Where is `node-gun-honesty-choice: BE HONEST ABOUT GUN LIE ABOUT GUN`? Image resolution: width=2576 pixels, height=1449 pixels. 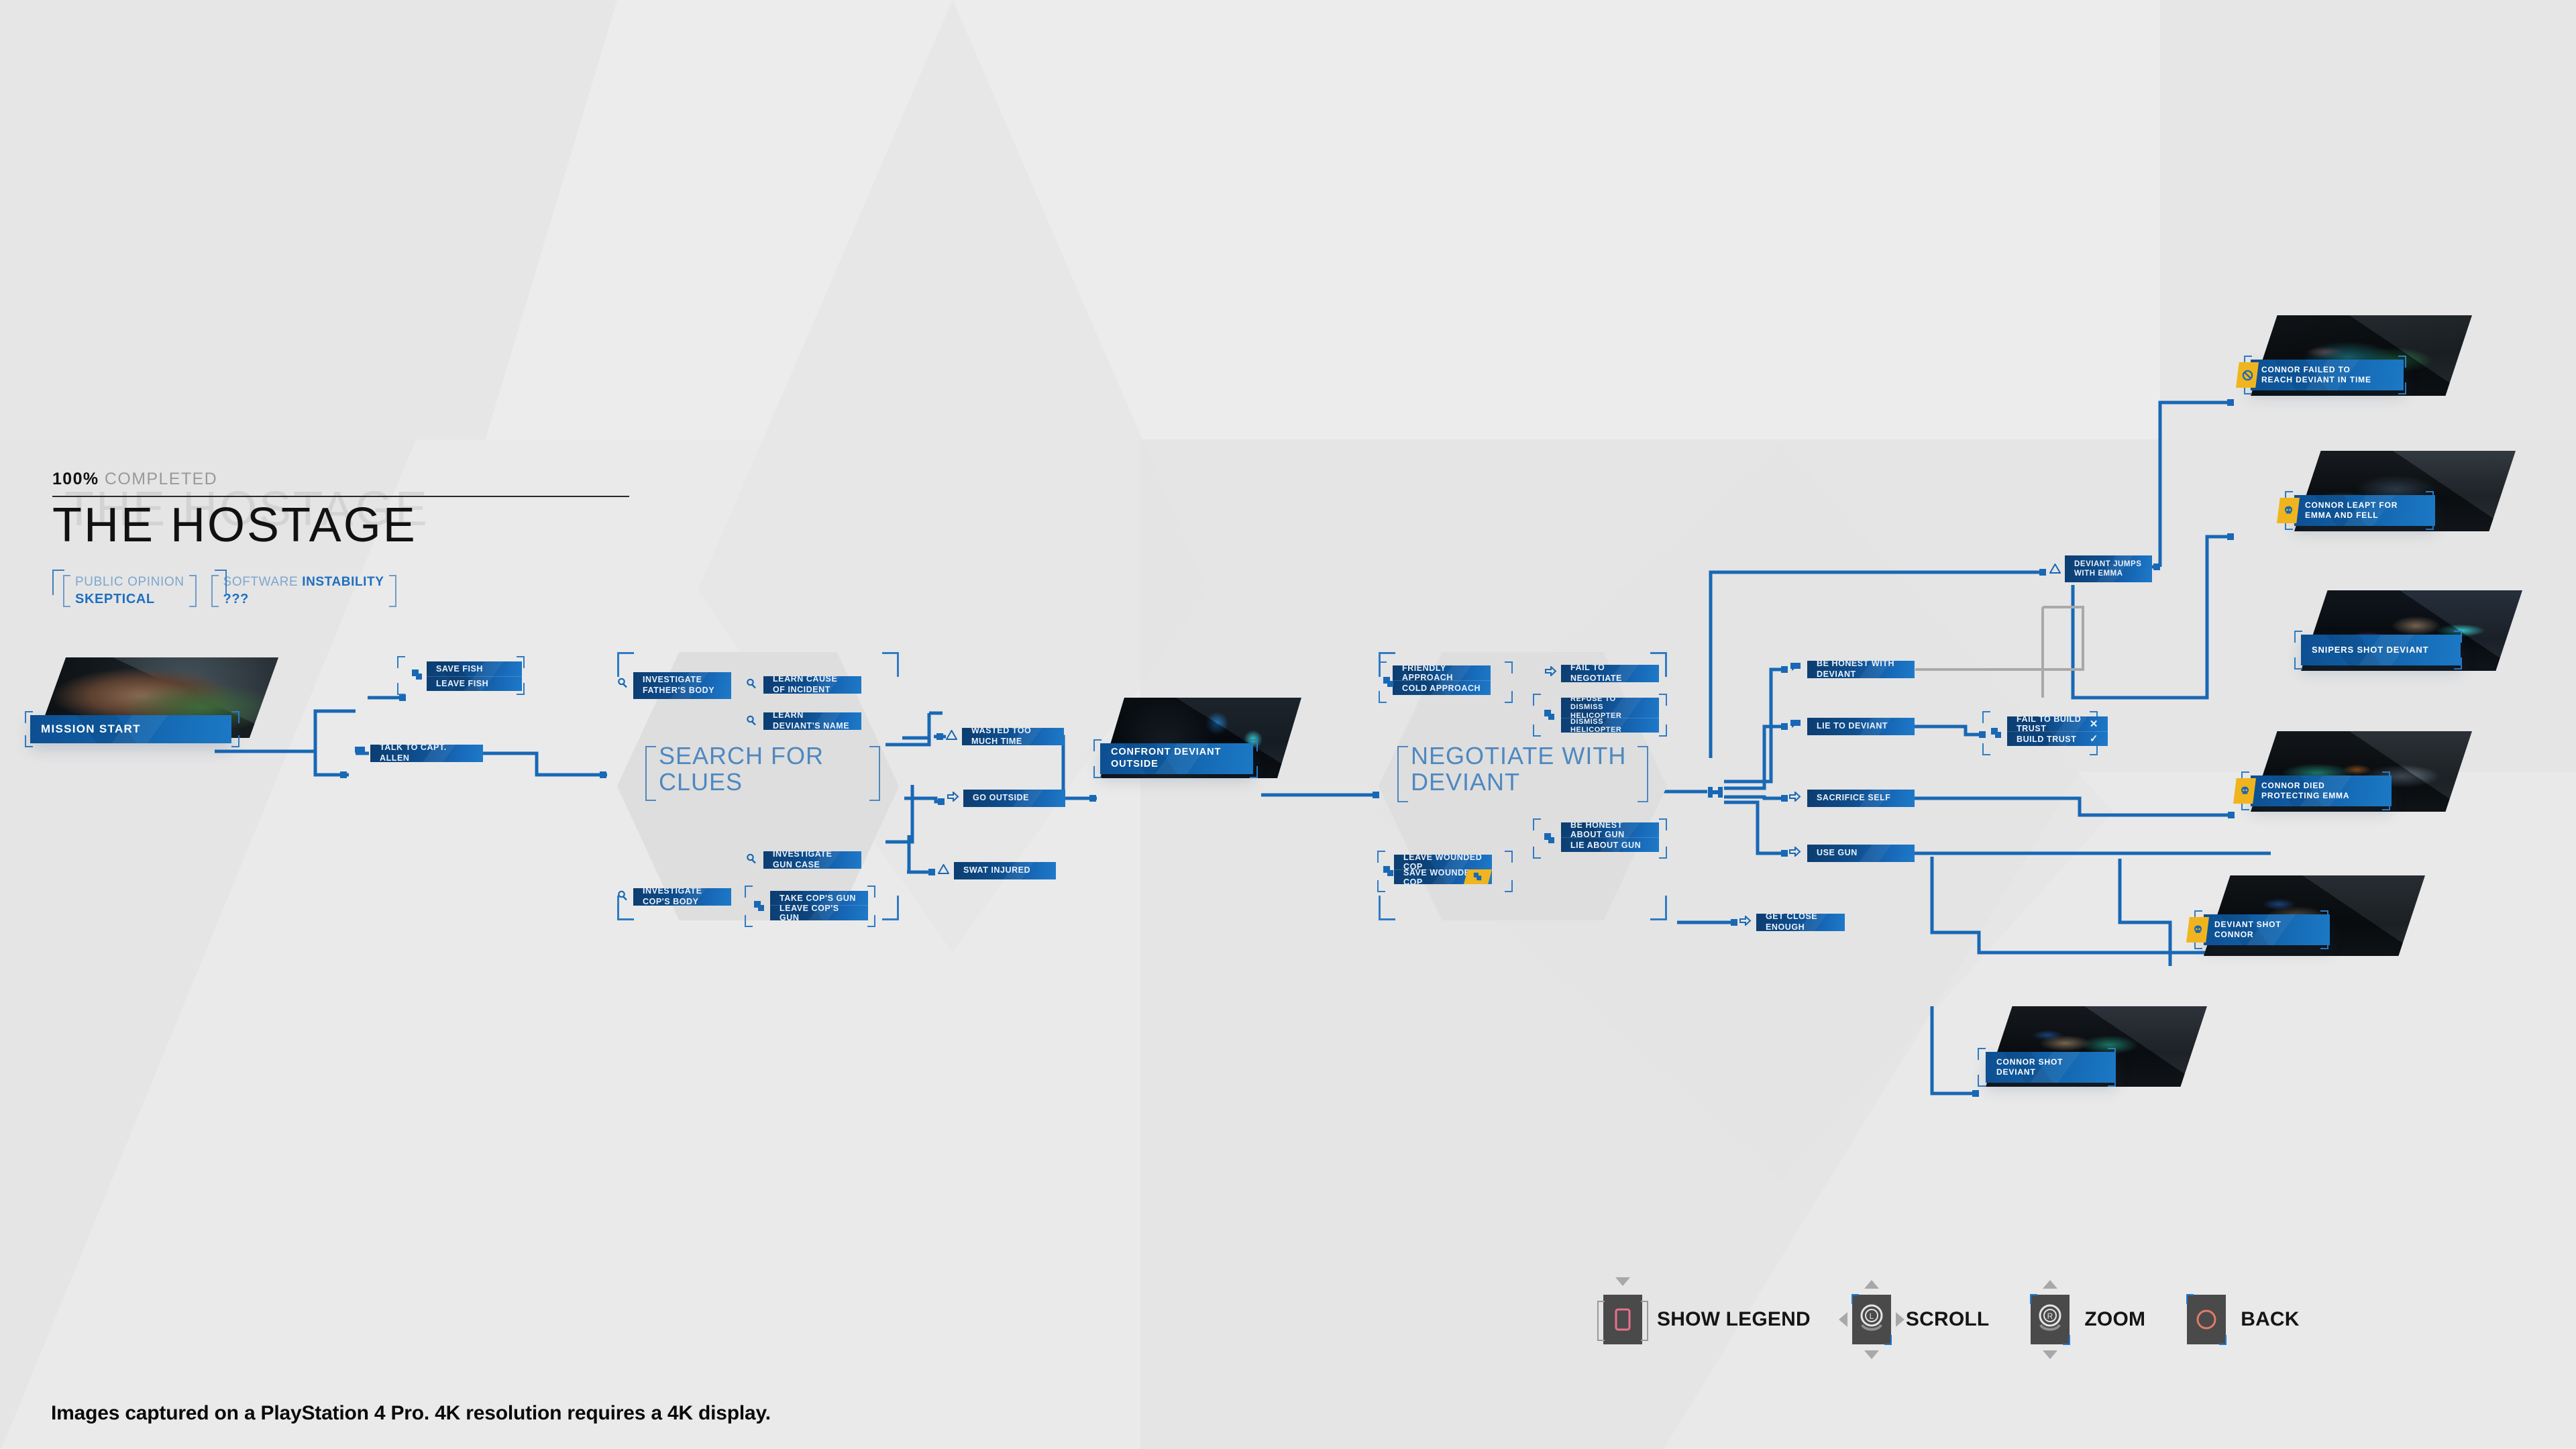 node-gun-honesty-choice: BE HONEST ABOUT GUN LIE ABOUT GUN is located at coordinates (1610, 837).